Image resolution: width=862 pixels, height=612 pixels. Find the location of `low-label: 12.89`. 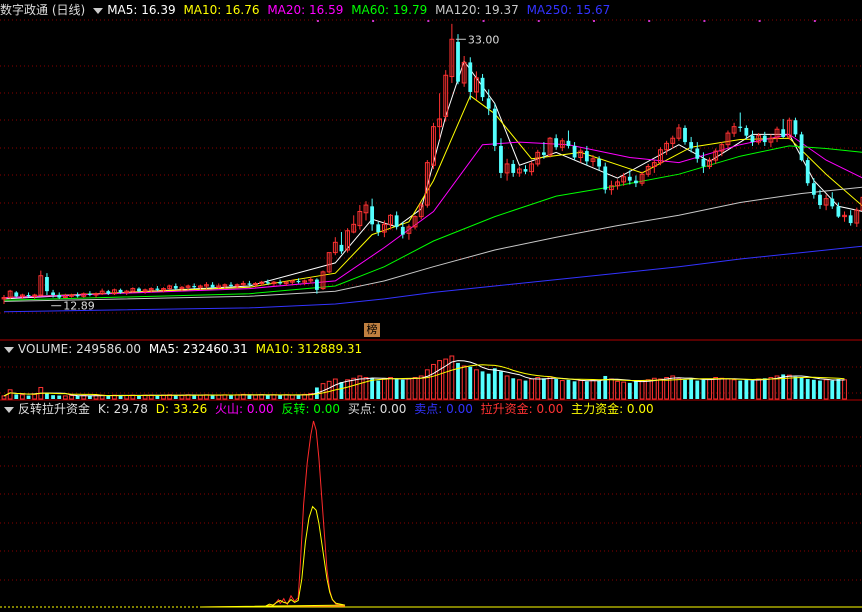

low-label: 12.89 is located at coordinates (79, 306).